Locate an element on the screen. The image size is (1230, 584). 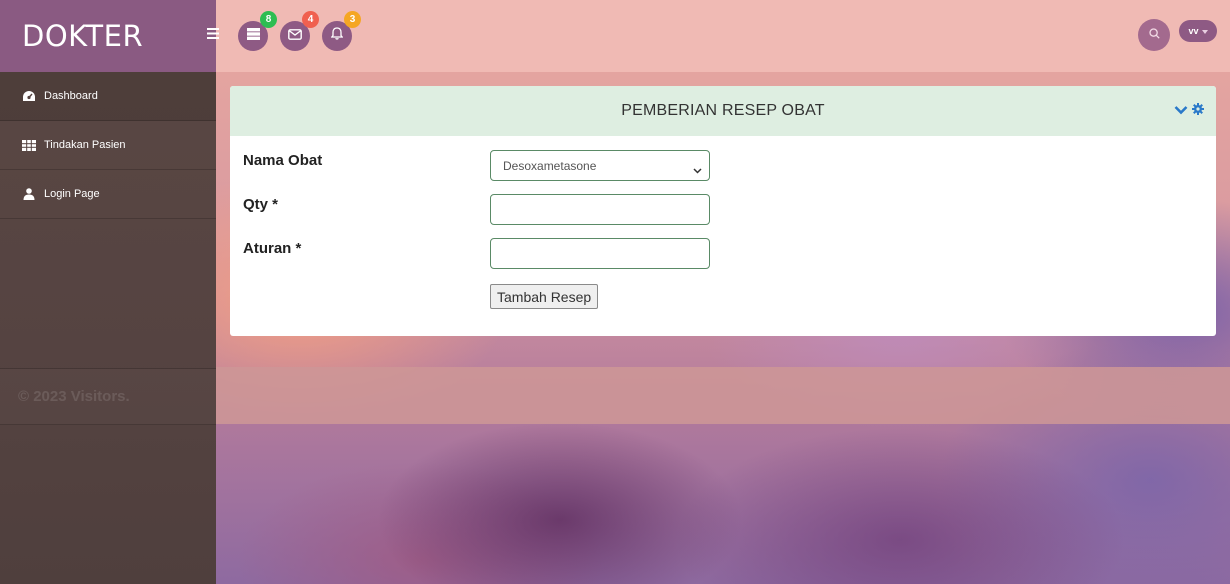
gear-icon is located at coordinates (1198, 111).